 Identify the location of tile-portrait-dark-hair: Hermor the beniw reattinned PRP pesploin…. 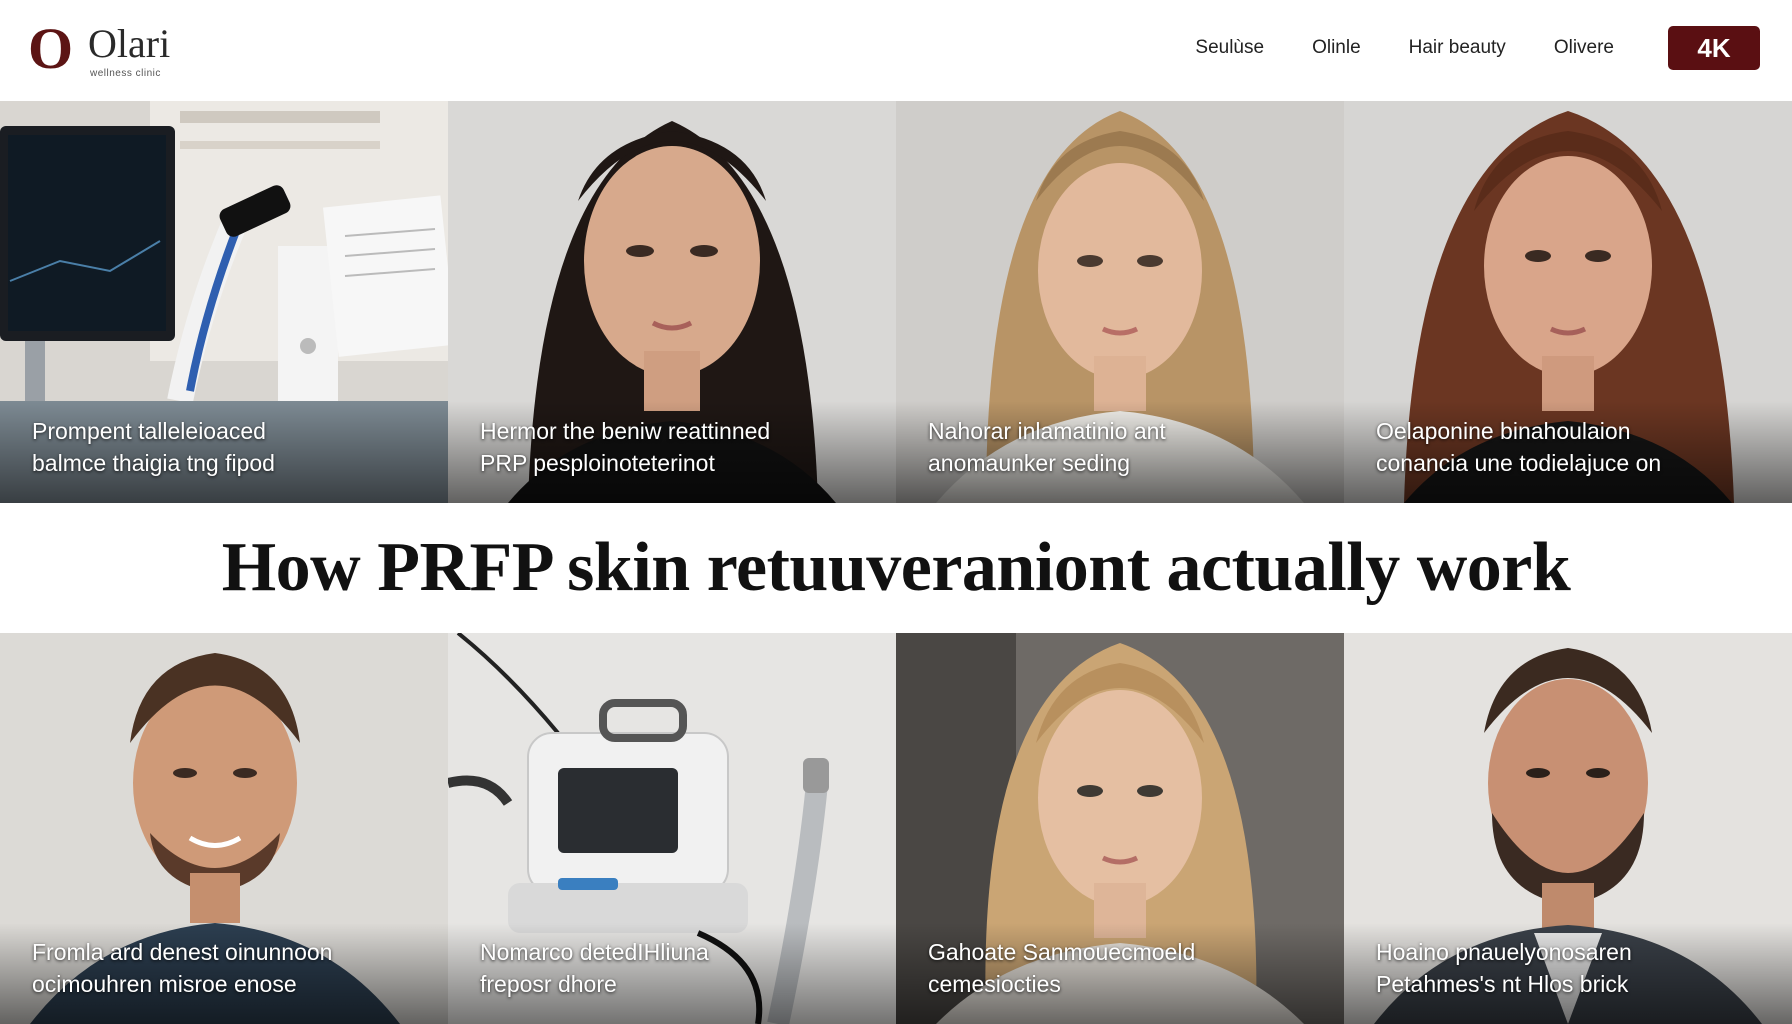
(672, 302).